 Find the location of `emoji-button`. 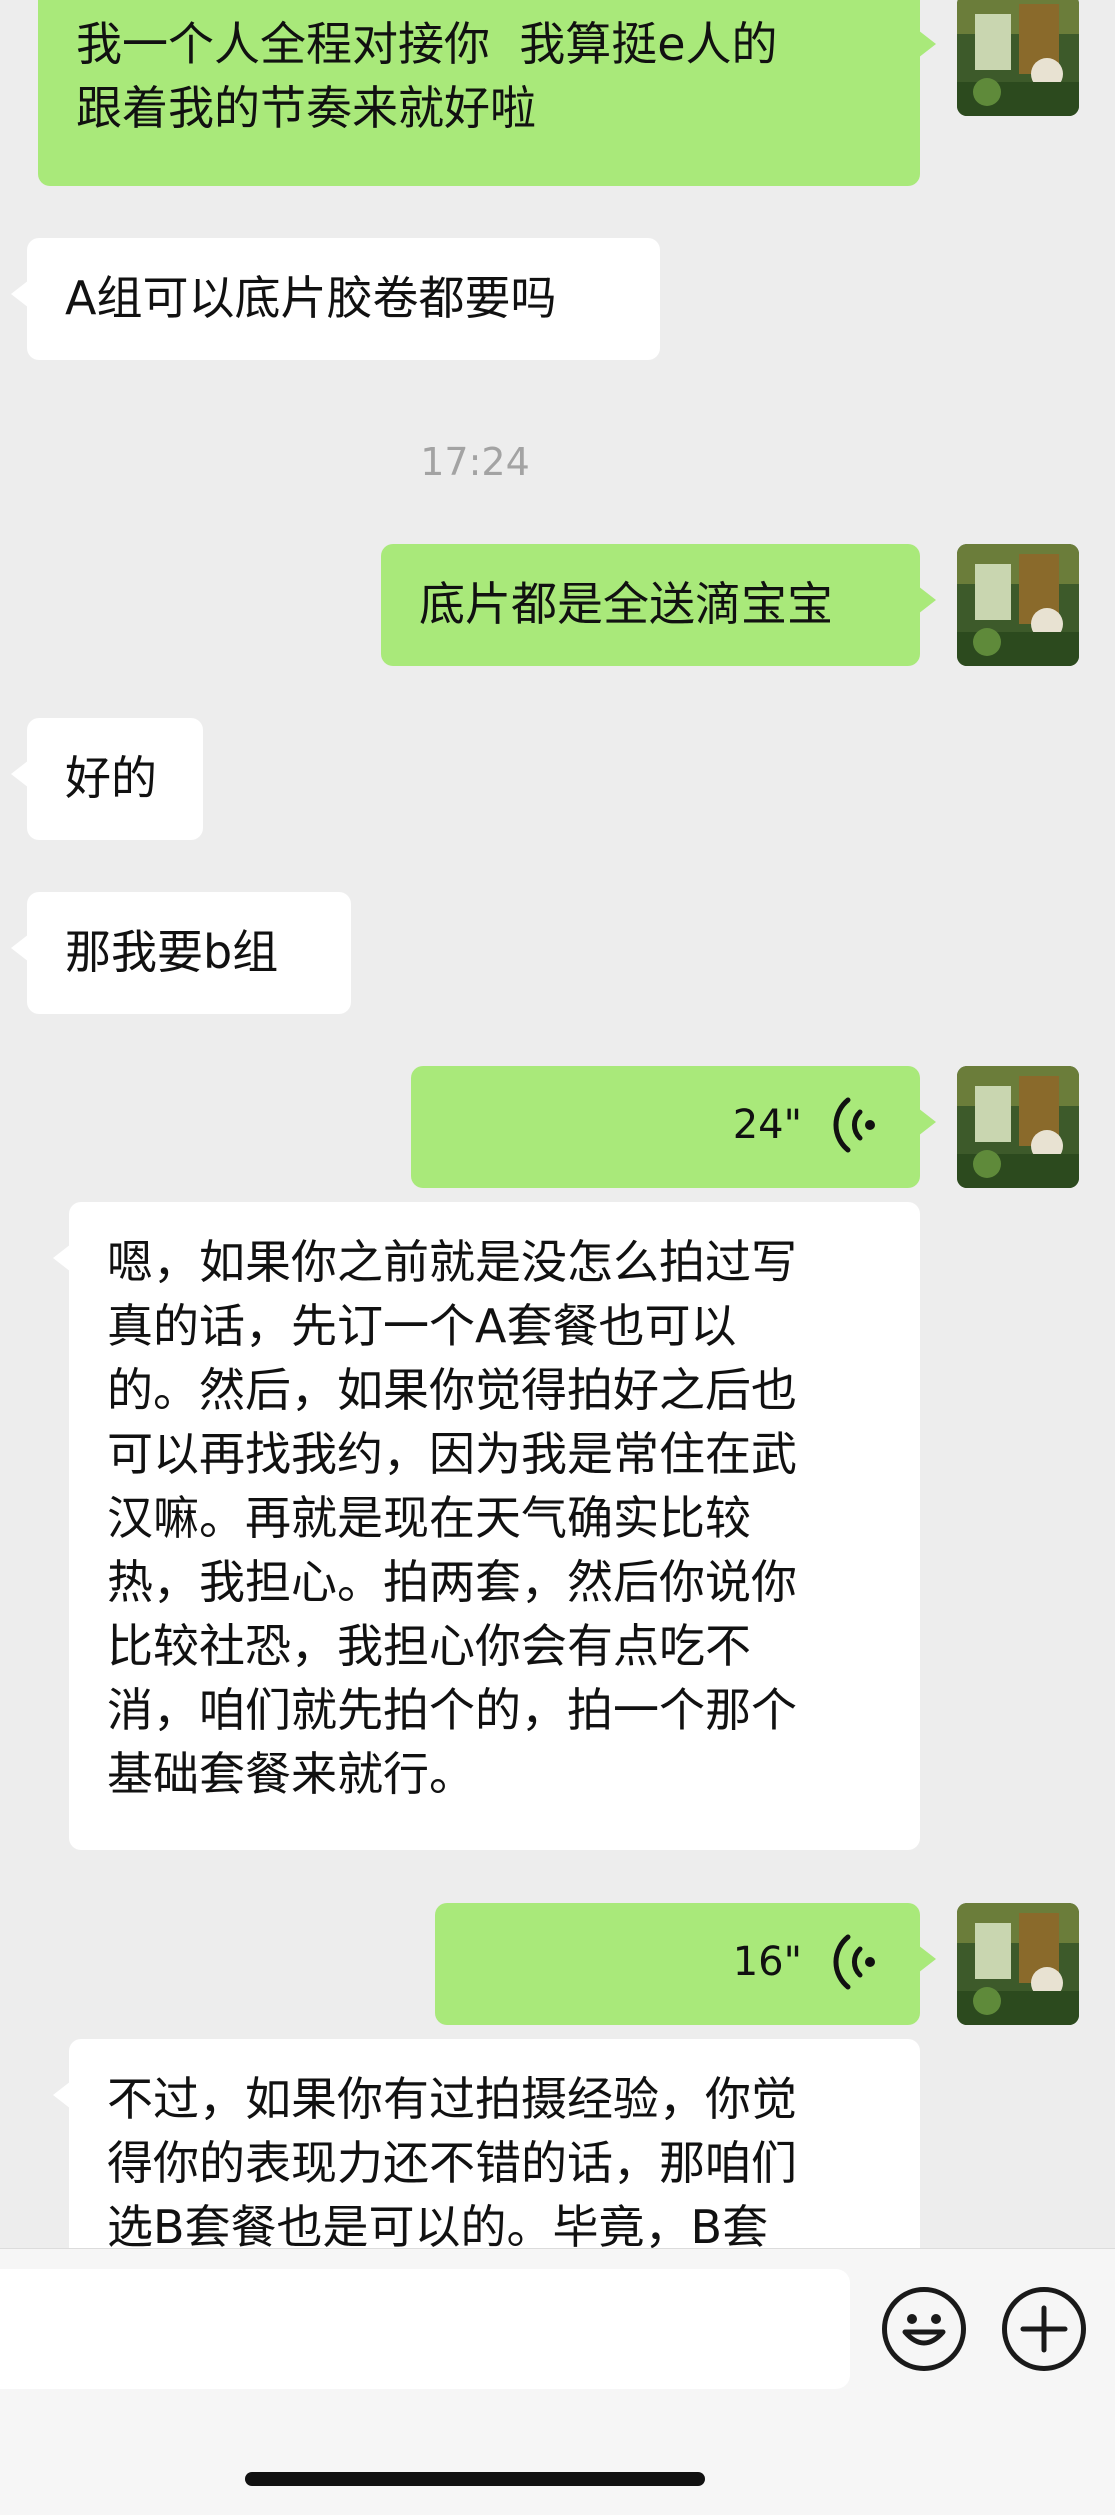

emoji-button is located at coordinates (924, 2329).